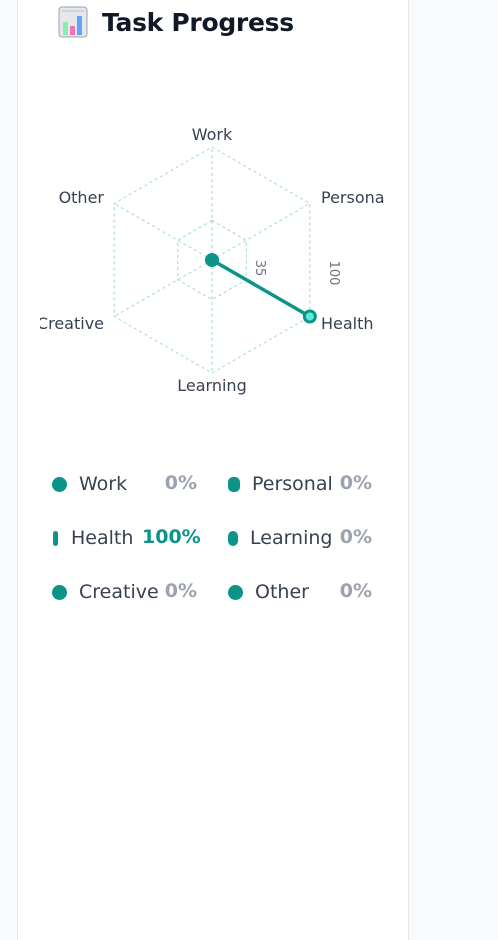 The height and width of the screenshot is (940, 498). Describe the element at coordinates (103, 484) in the screenshot. I see `legend-label: Work` at that location.